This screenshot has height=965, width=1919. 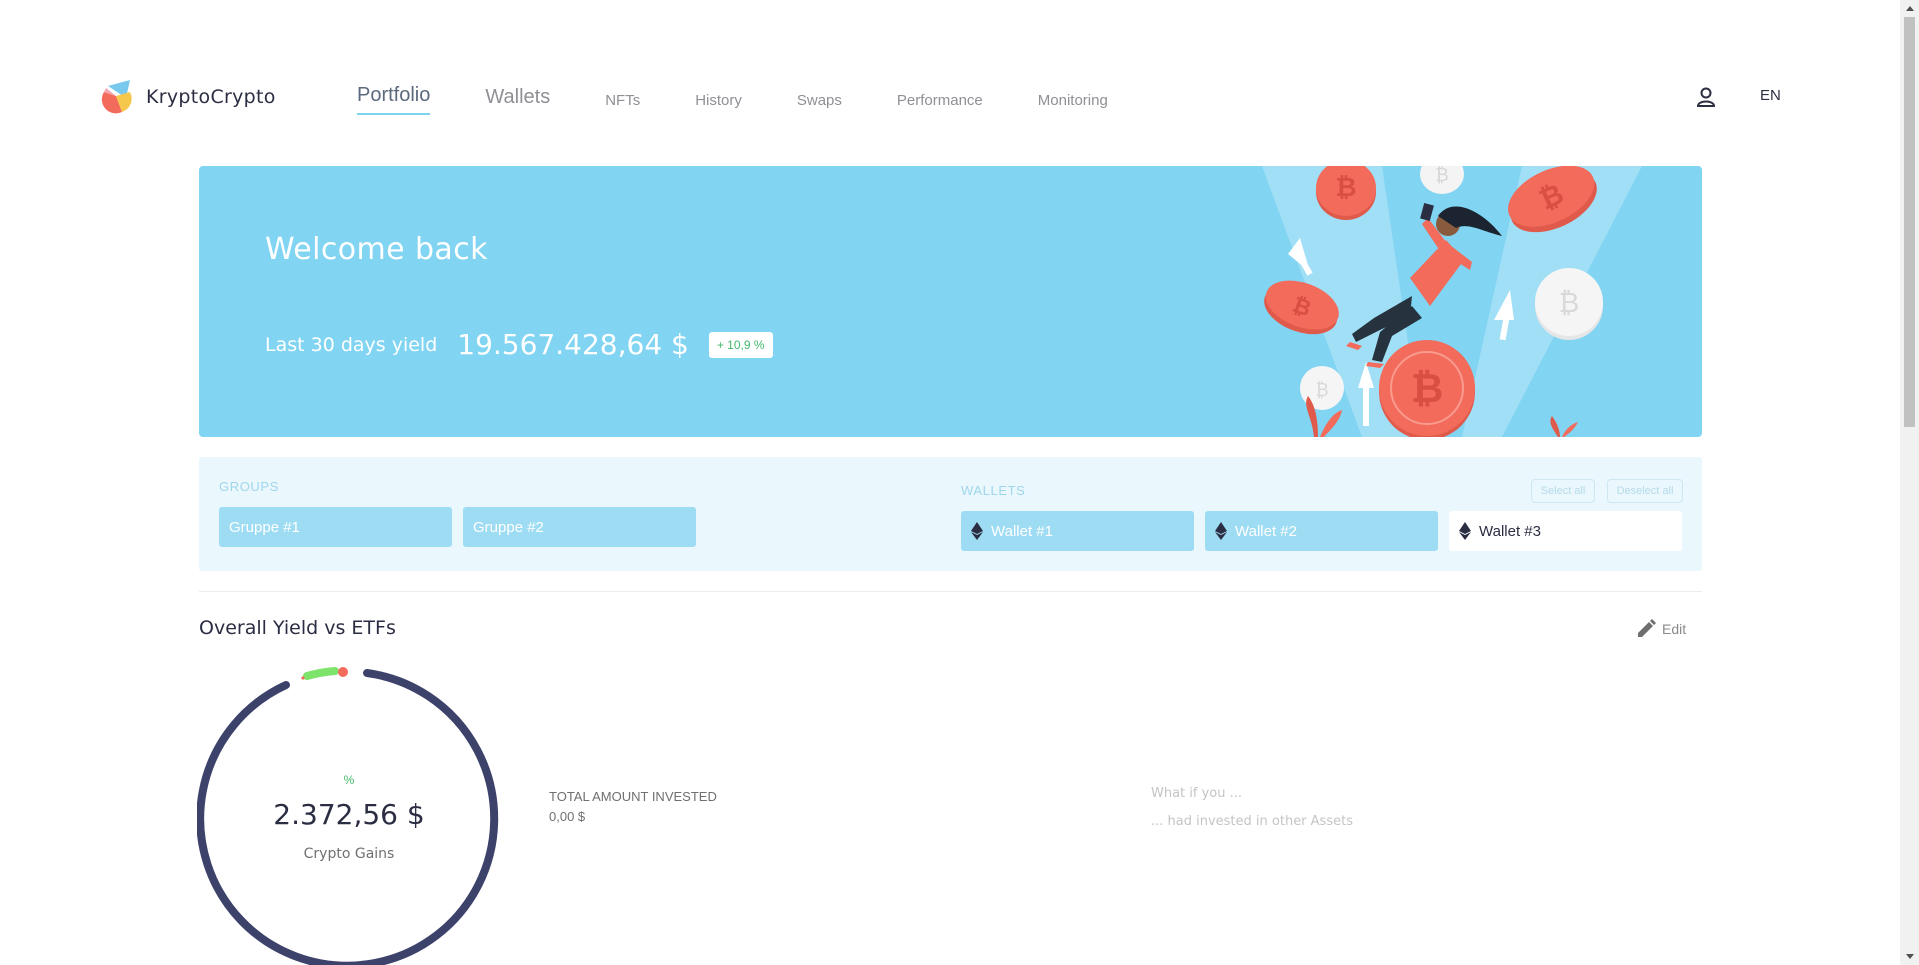 I want to click on nav-wallets: Wallets, so click(x=517, y=100).